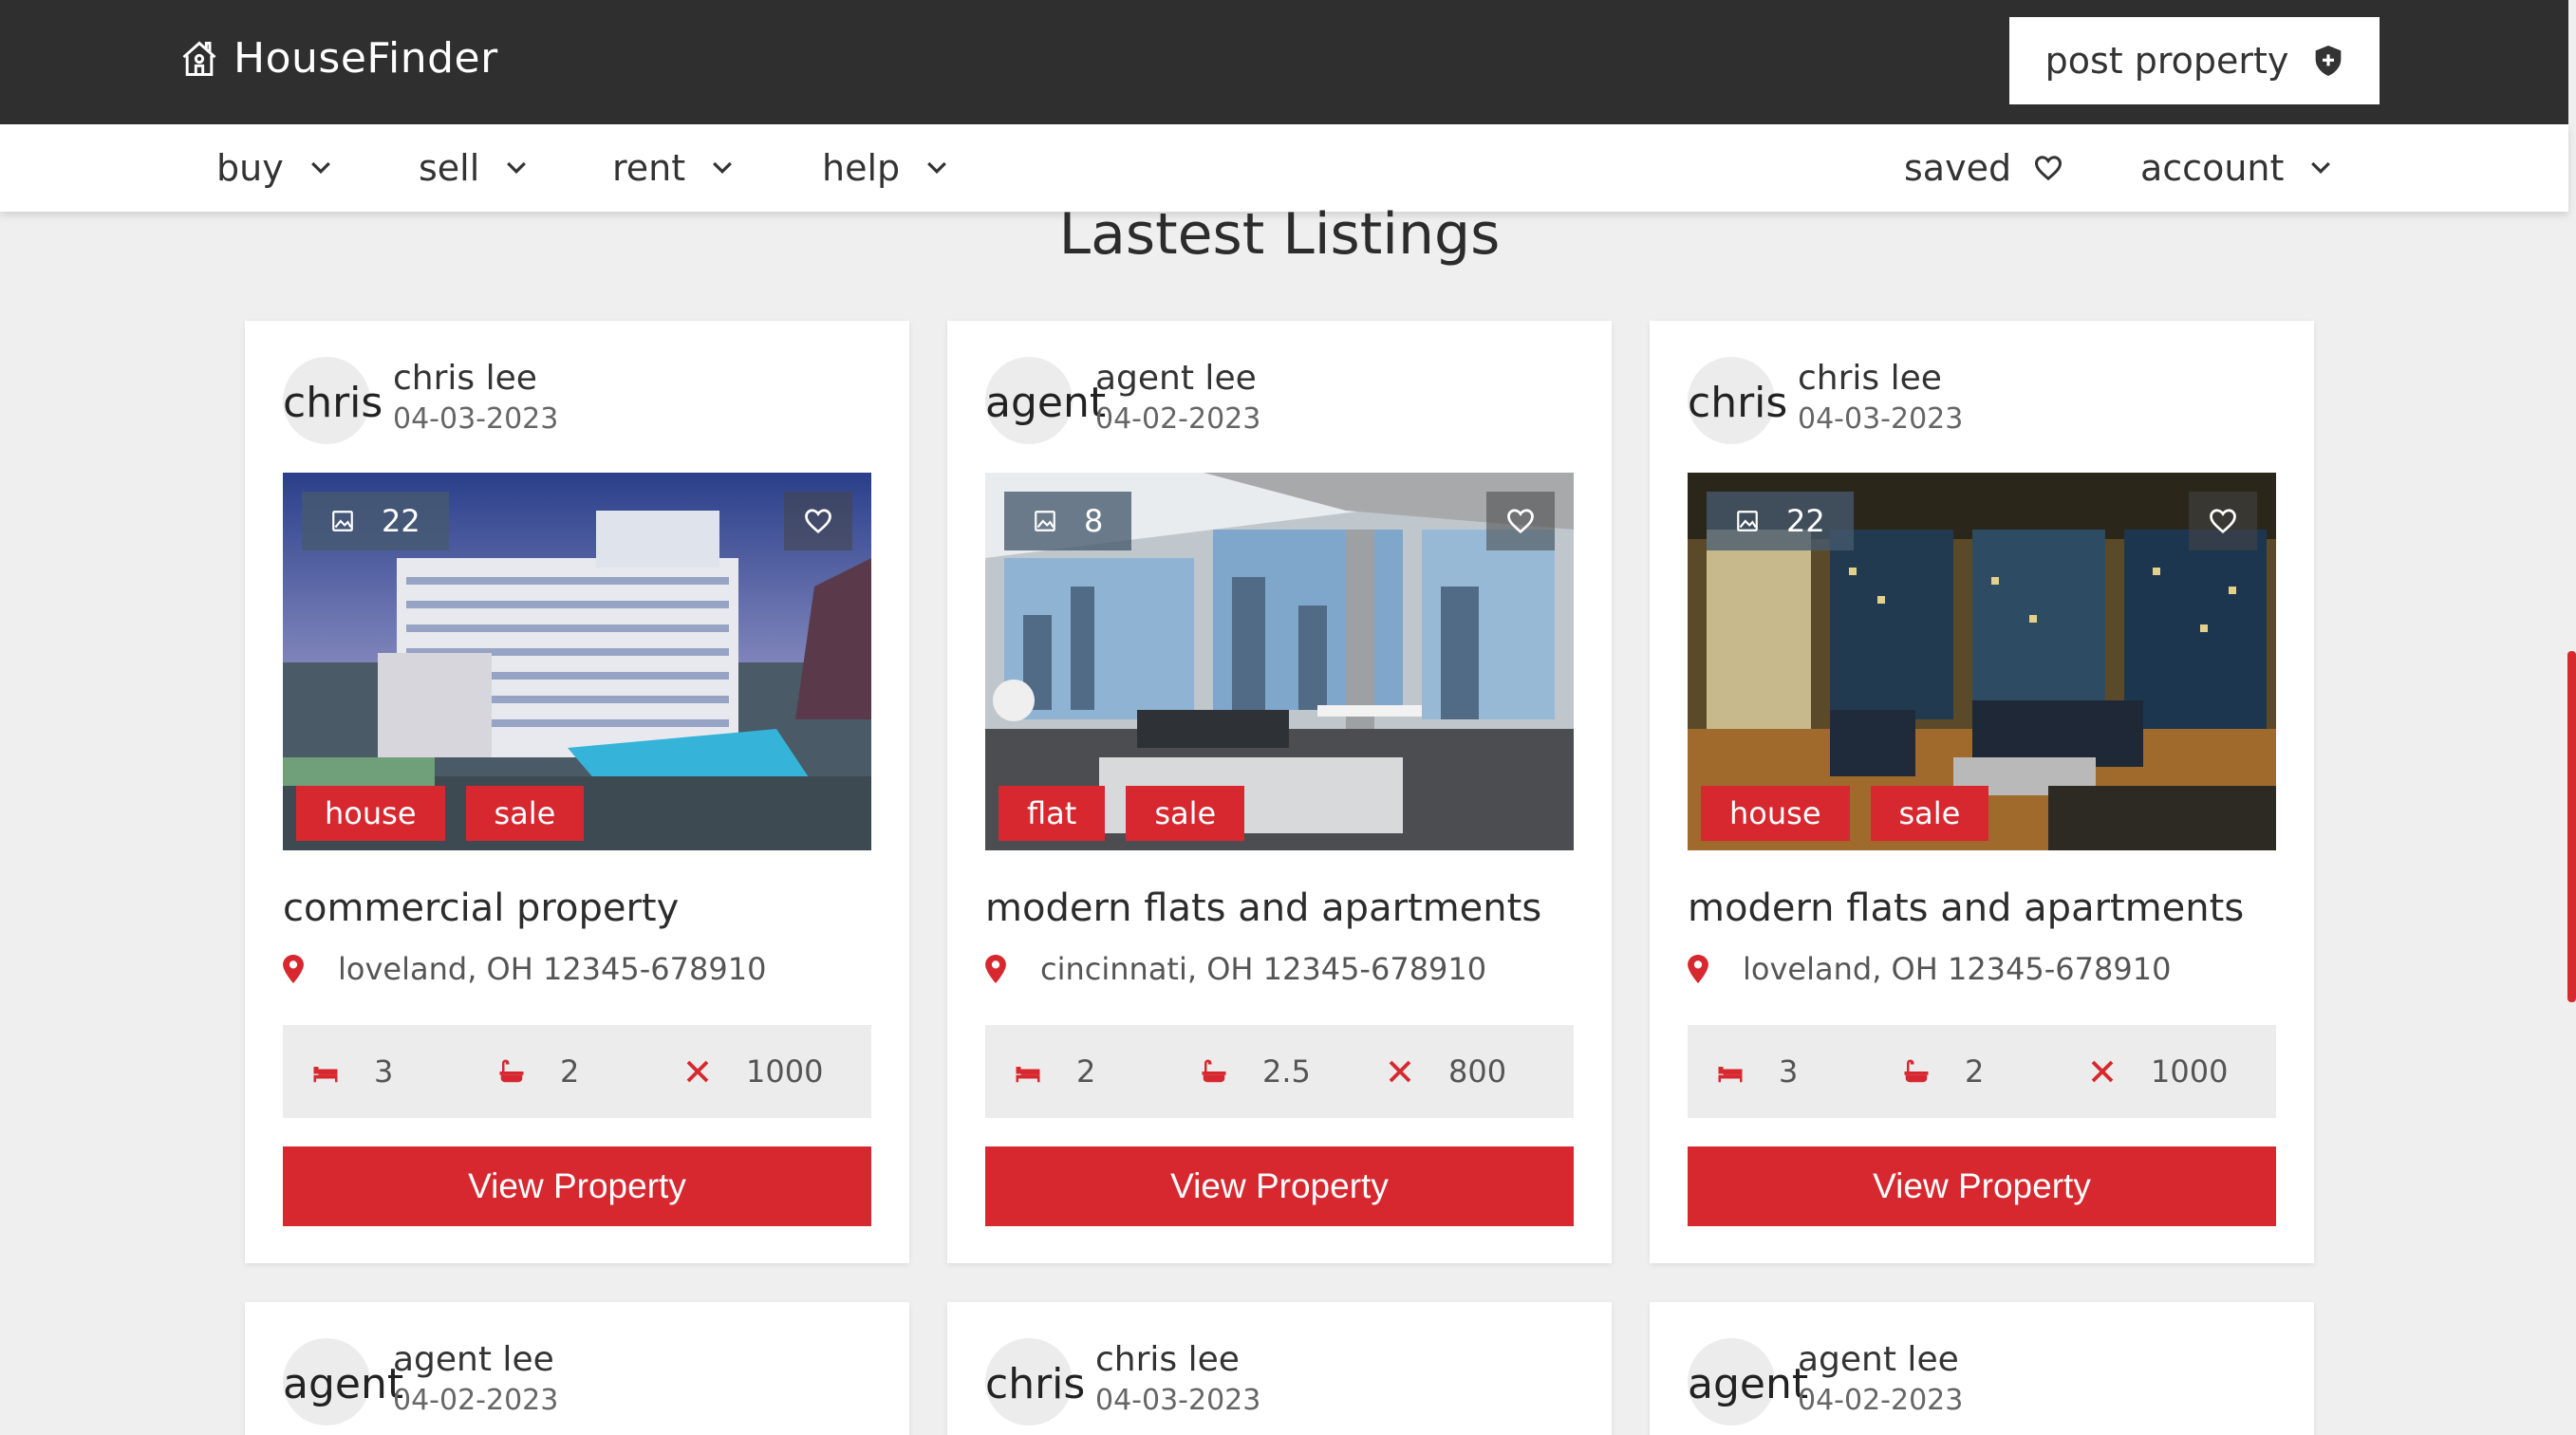  What do you see at coordinates (1286, 1071) in the screenshot?
I see `baths-value: 2.5` at bounding box center [1286, 1071].